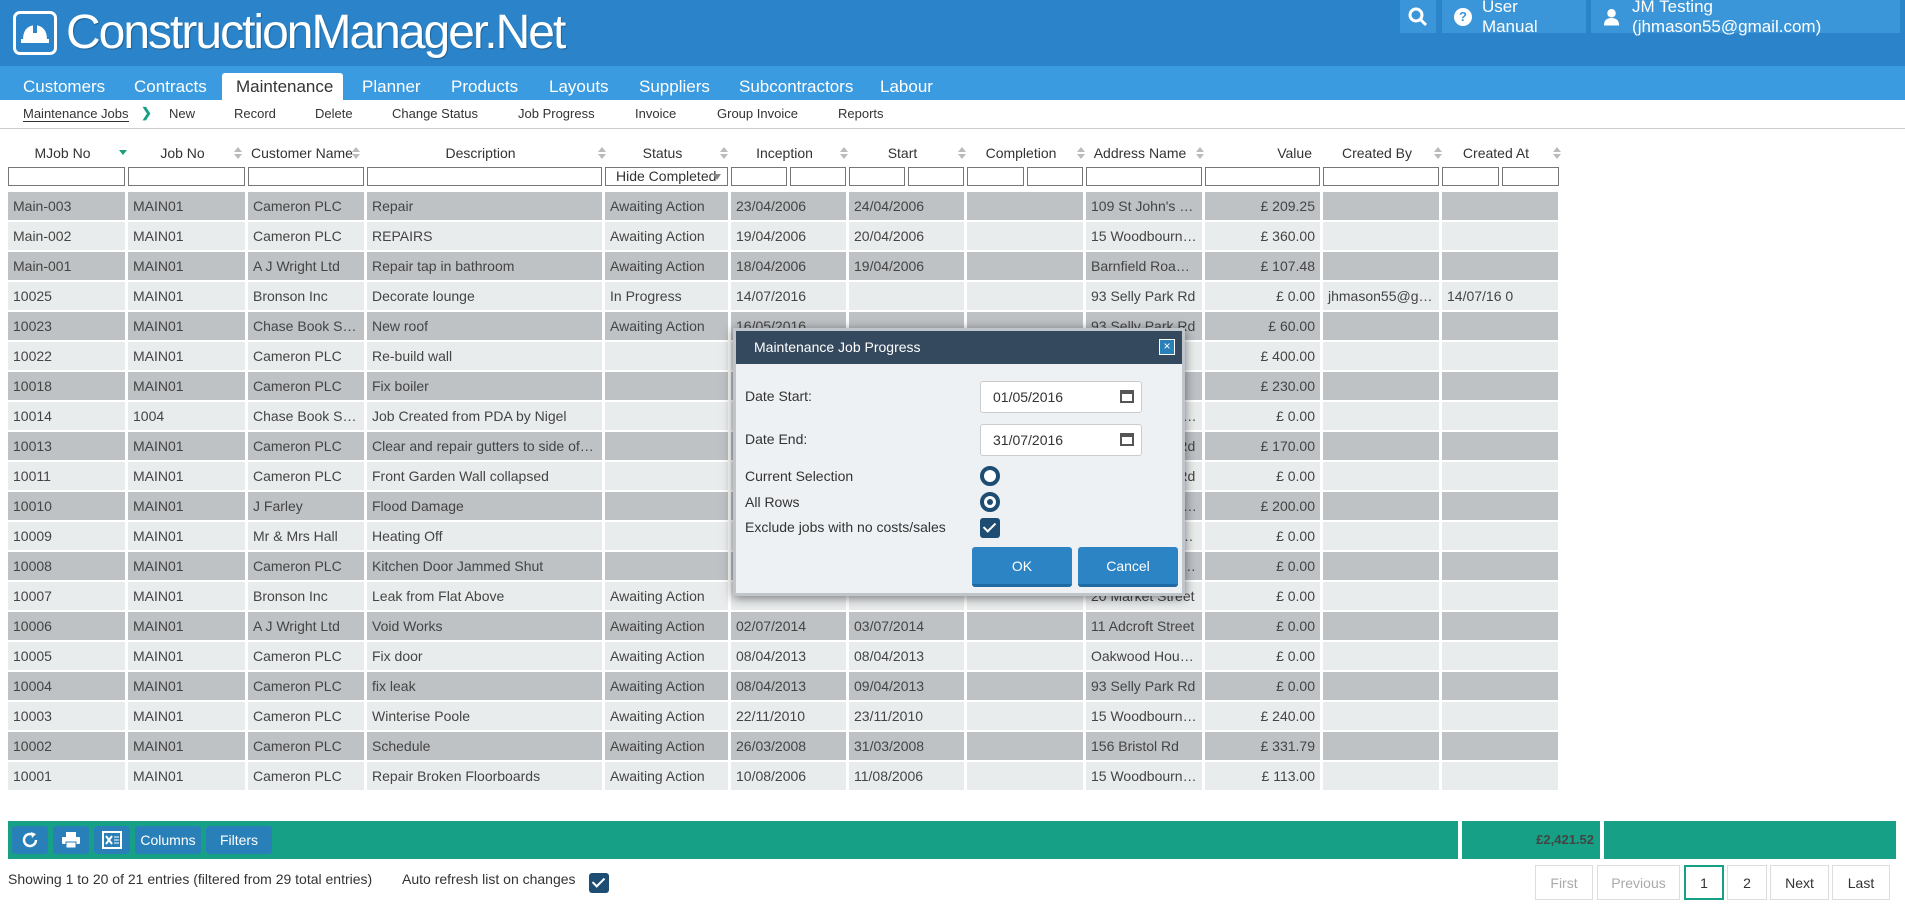  What do you see at coordinates (1381, 176) in the screenshot?
I see `filter-created-by` at bounding box center [1381, 176].